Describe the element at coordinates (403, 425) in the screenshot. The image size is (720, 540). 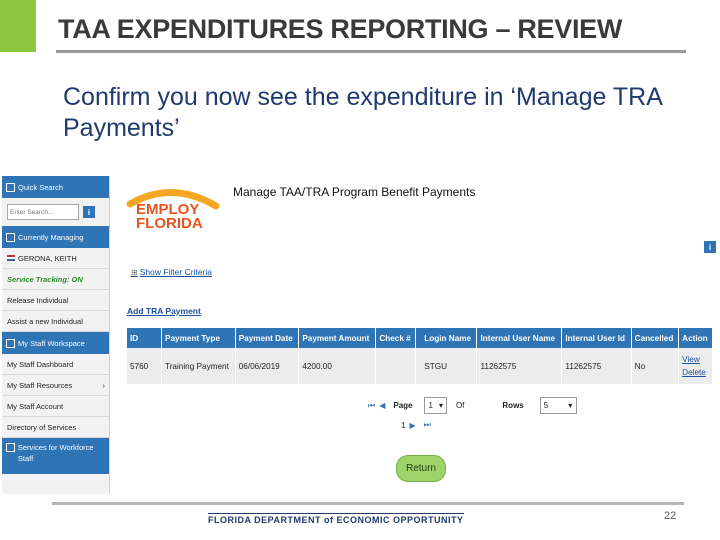
I see `current-page-number: 1` at that location.